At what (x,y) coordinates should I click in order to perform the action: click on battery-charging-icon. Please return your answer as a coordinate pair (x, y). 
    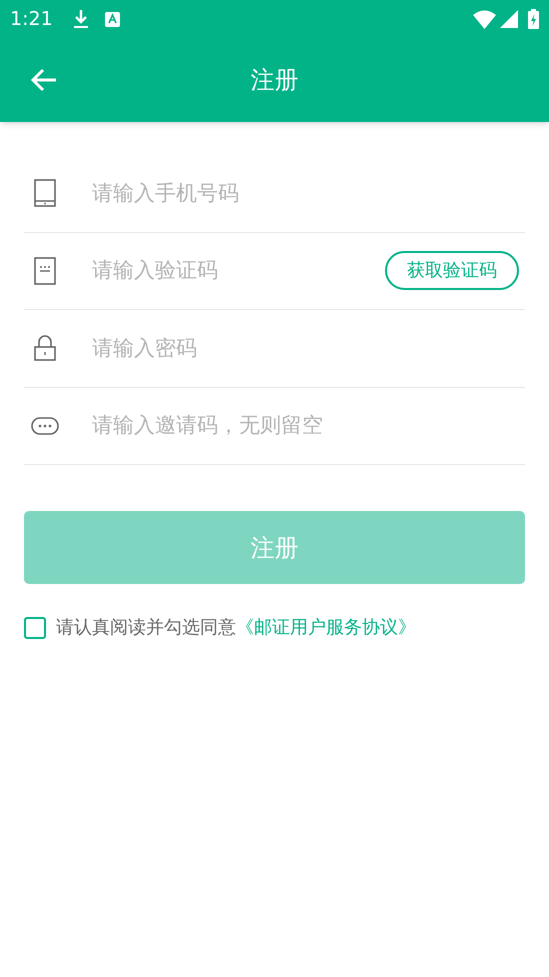
    Looking at the image, I should click on (533, 19).